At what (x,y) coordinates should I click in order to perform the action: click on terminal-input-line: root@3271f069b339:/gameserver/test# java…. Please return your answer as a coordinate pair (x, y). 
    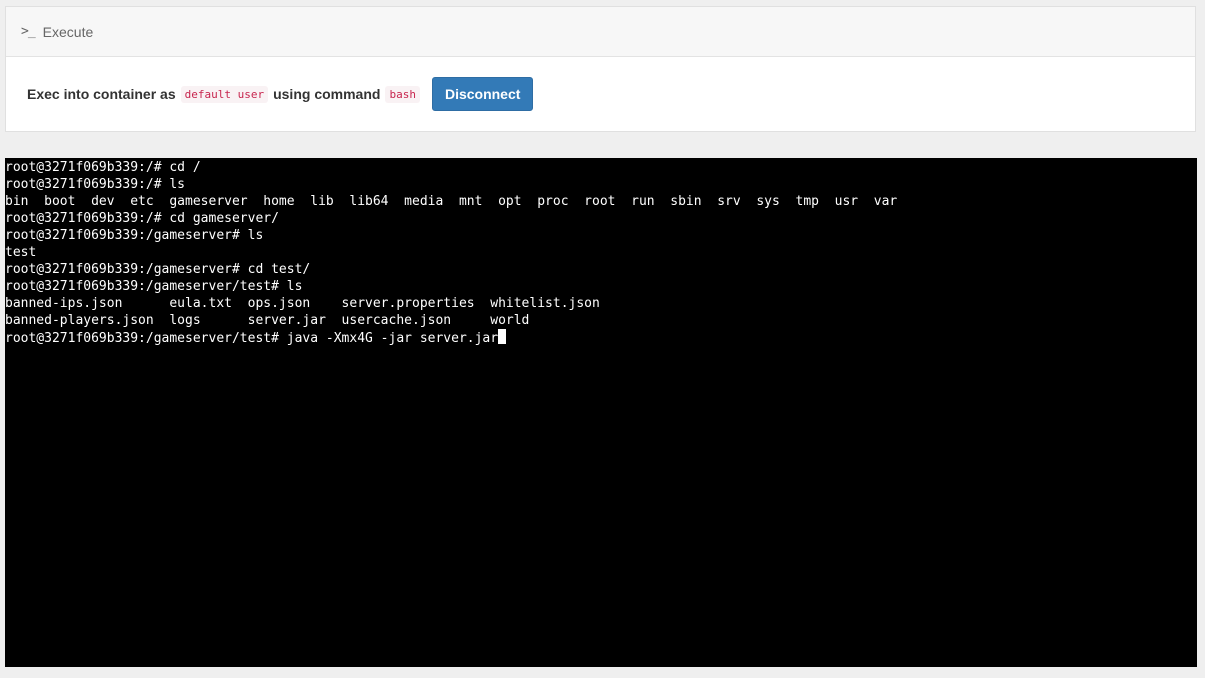
    Looking at the image, I should click on (601, 337).